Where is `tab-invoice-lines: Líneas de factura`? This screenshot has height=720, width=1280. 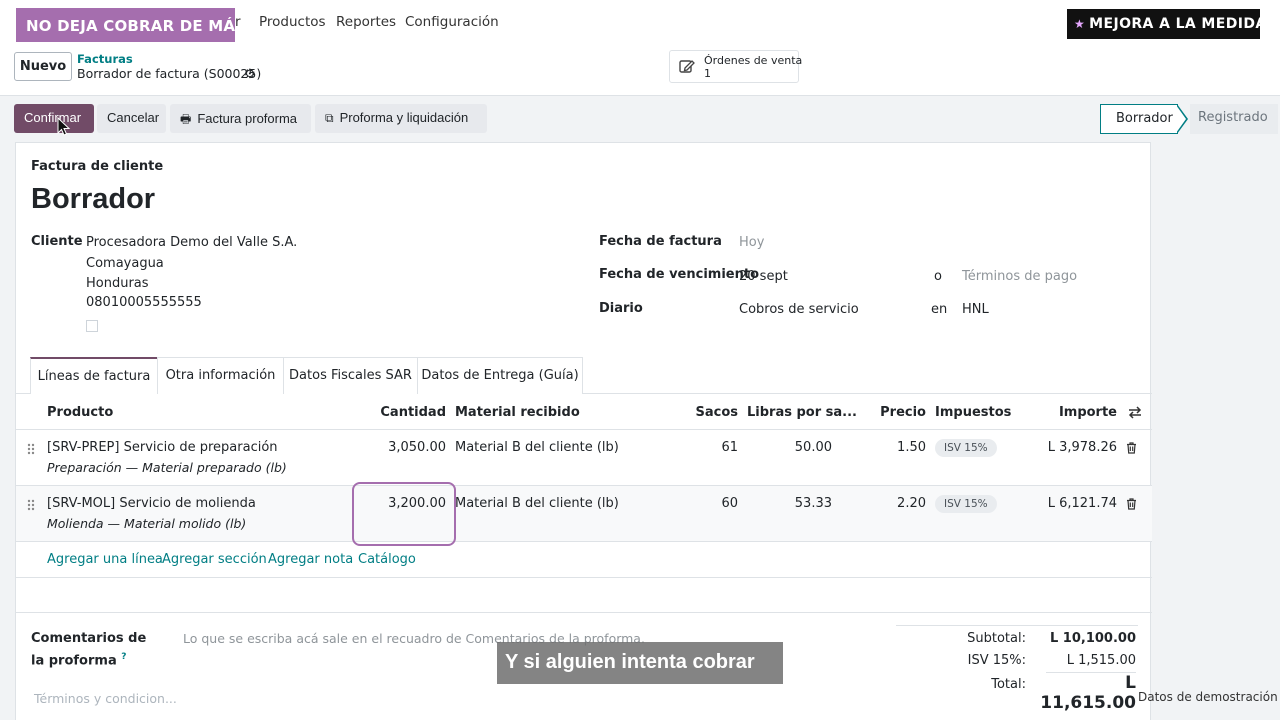 tab-invoice-lines: Líneas de factura is located at coordinates (94, 375).